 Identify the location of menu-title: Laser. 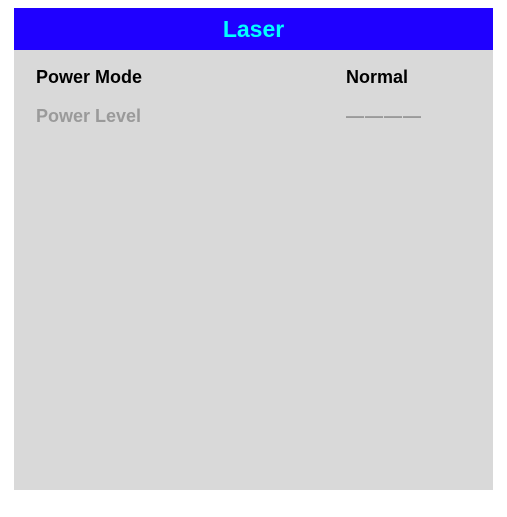
(253, 28).